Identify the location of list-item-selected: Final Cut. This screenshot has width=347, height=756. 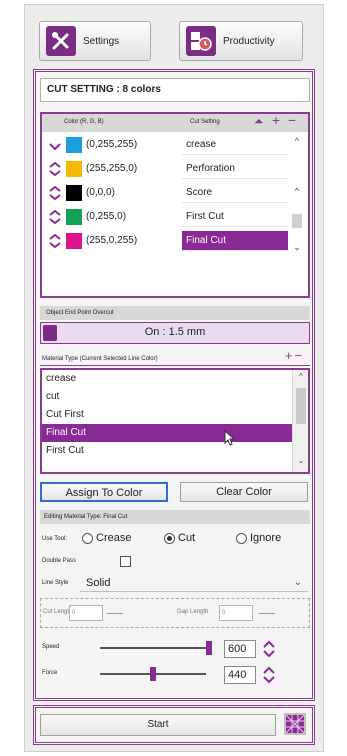
(175, 433).